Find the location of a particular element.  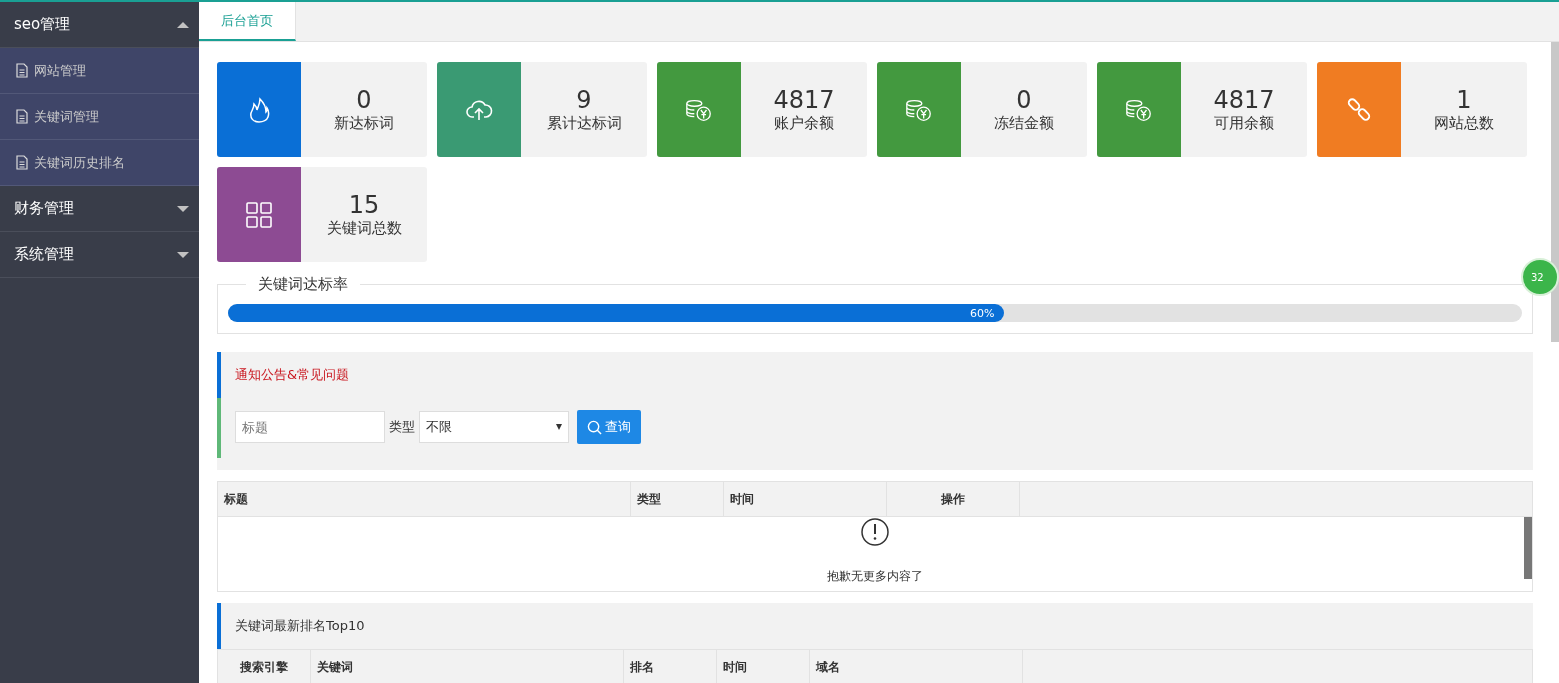

search-button: 查询 is located at coordinates (609, 427).